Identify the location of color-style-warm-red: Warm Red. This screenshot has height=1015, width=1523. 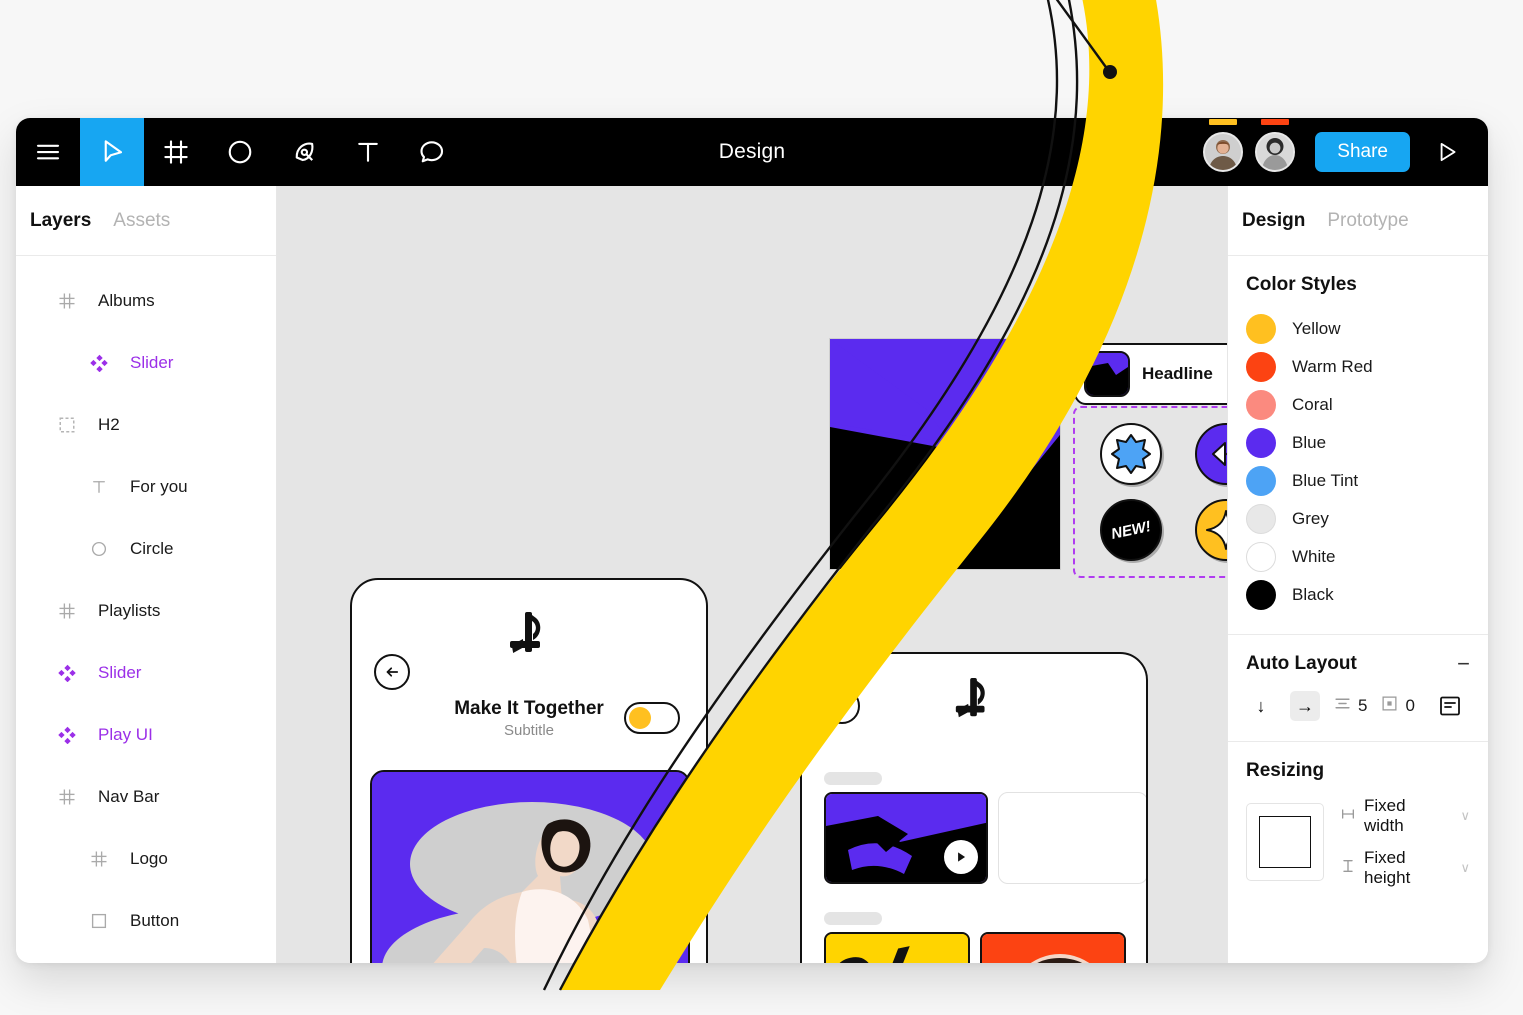
(1358, 367).